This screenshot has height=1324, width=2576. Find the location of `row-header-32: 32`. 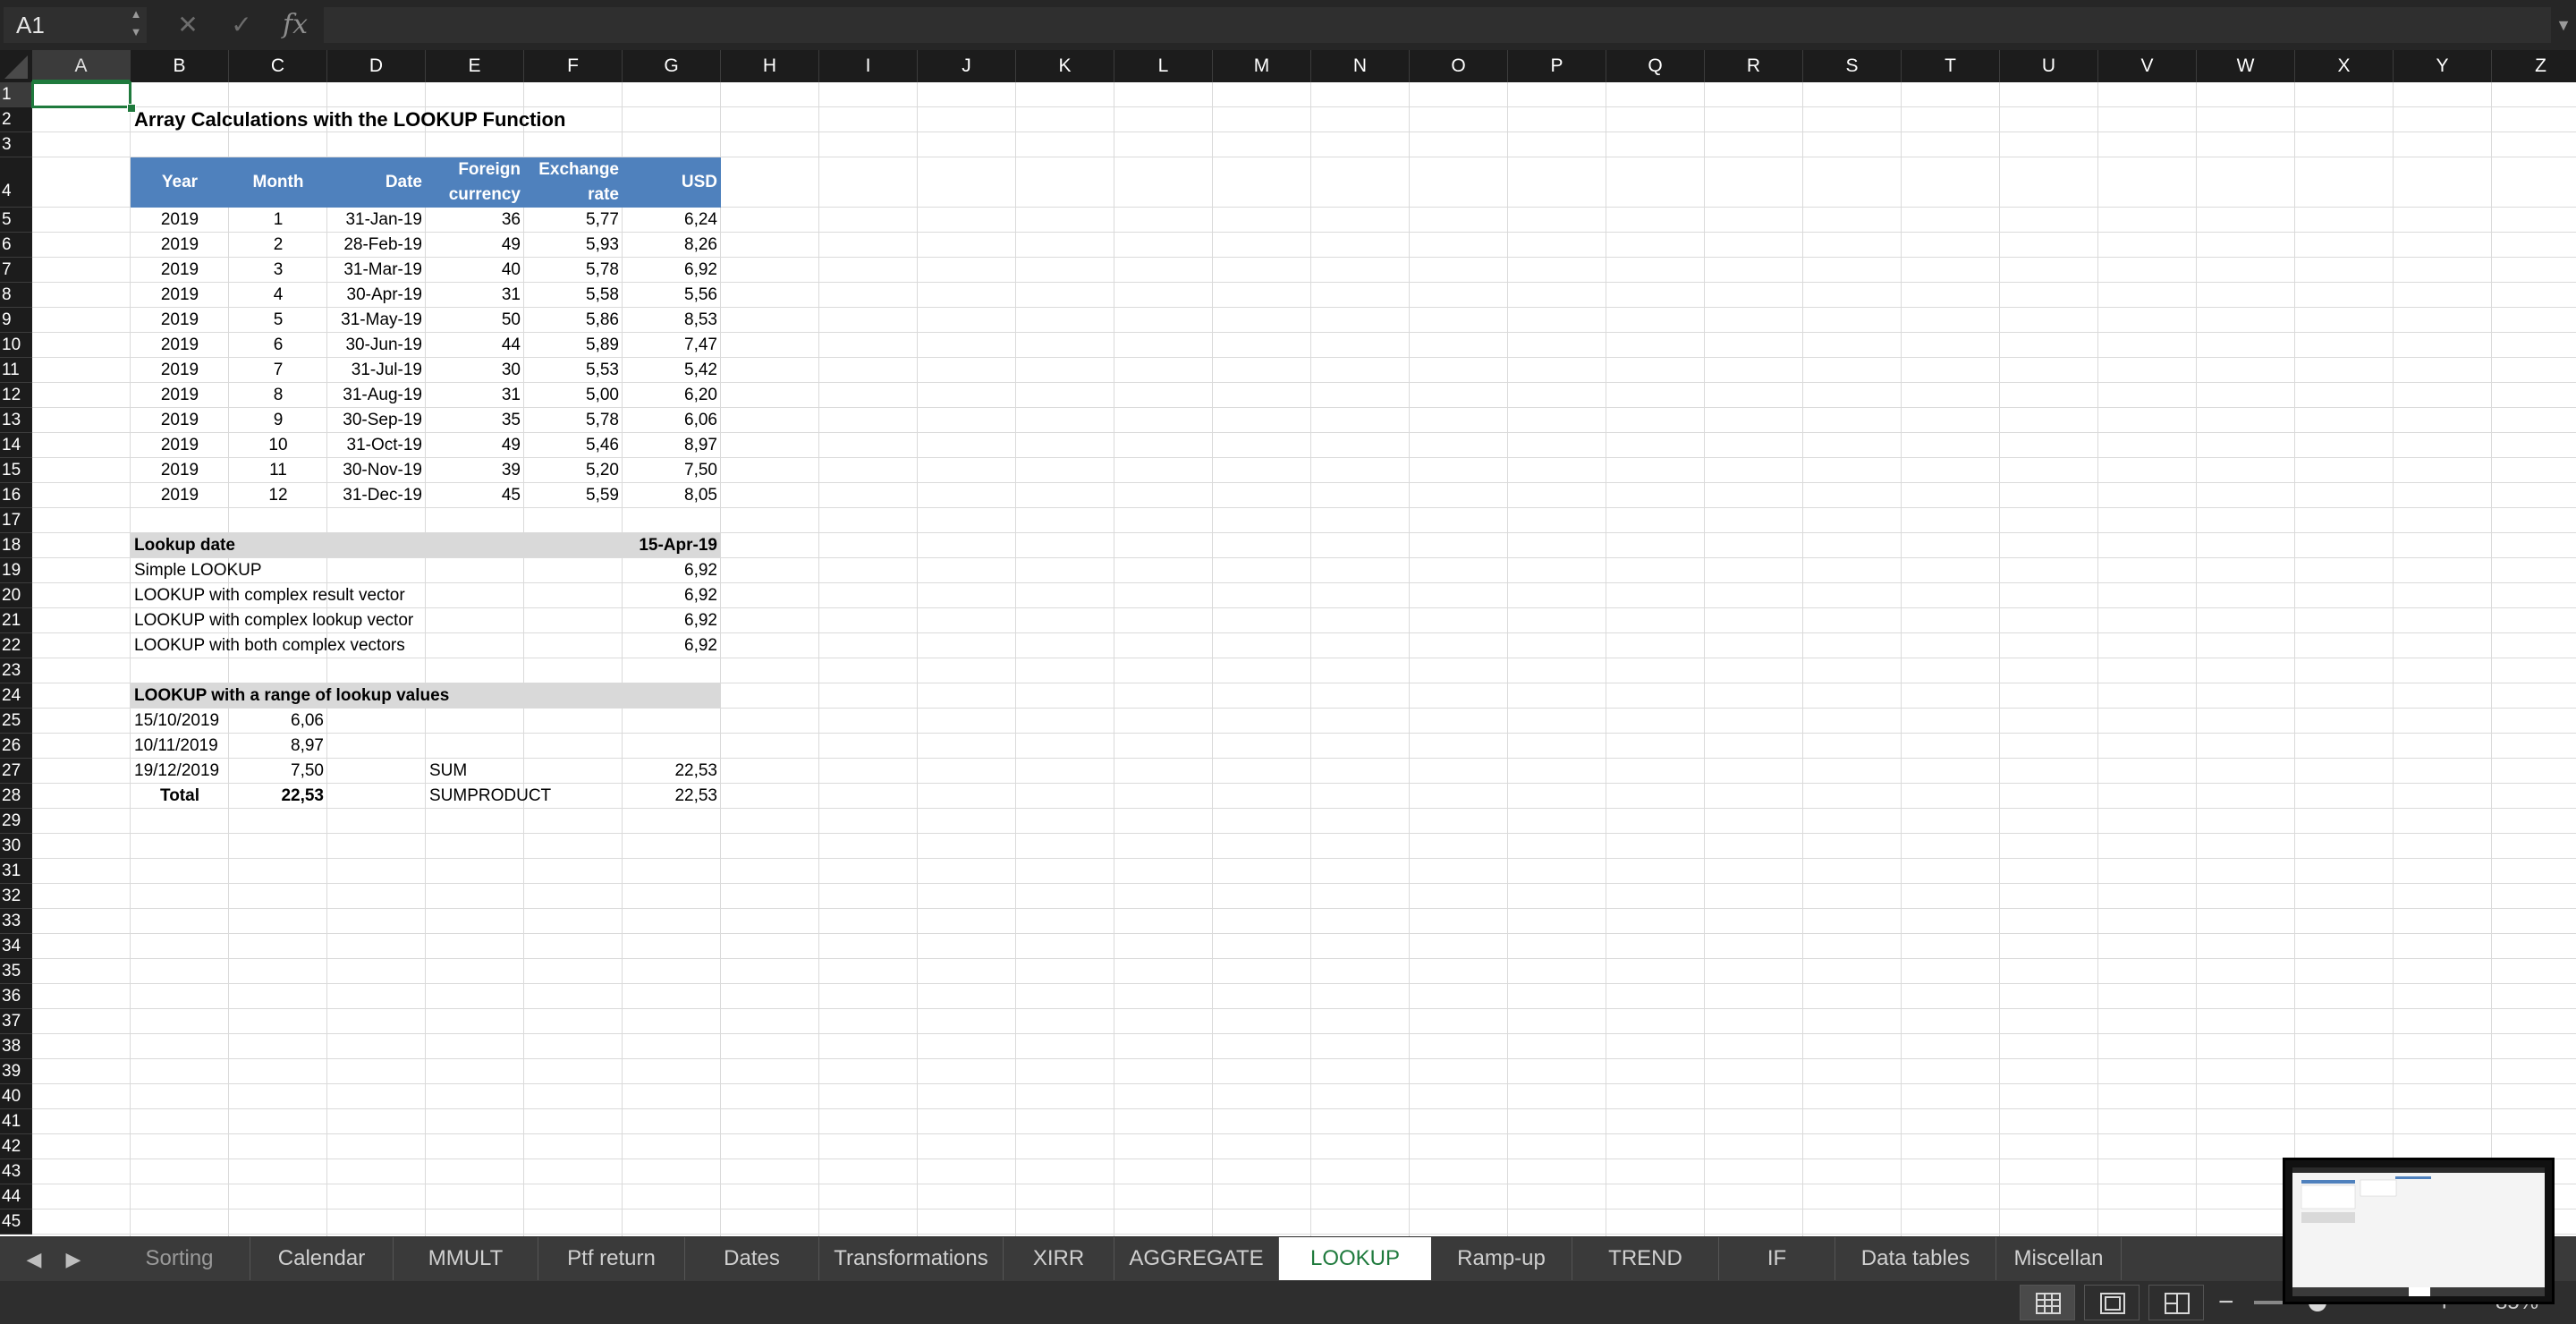

row-header-32: 32 is located at coordinates (16, 896).